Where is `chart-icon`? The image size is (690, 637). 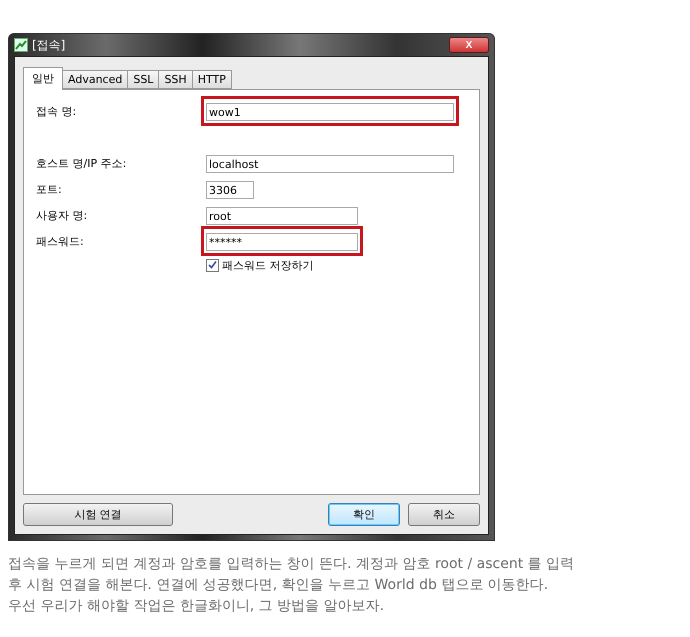 chart-icon is located at coordinates (21, 45).